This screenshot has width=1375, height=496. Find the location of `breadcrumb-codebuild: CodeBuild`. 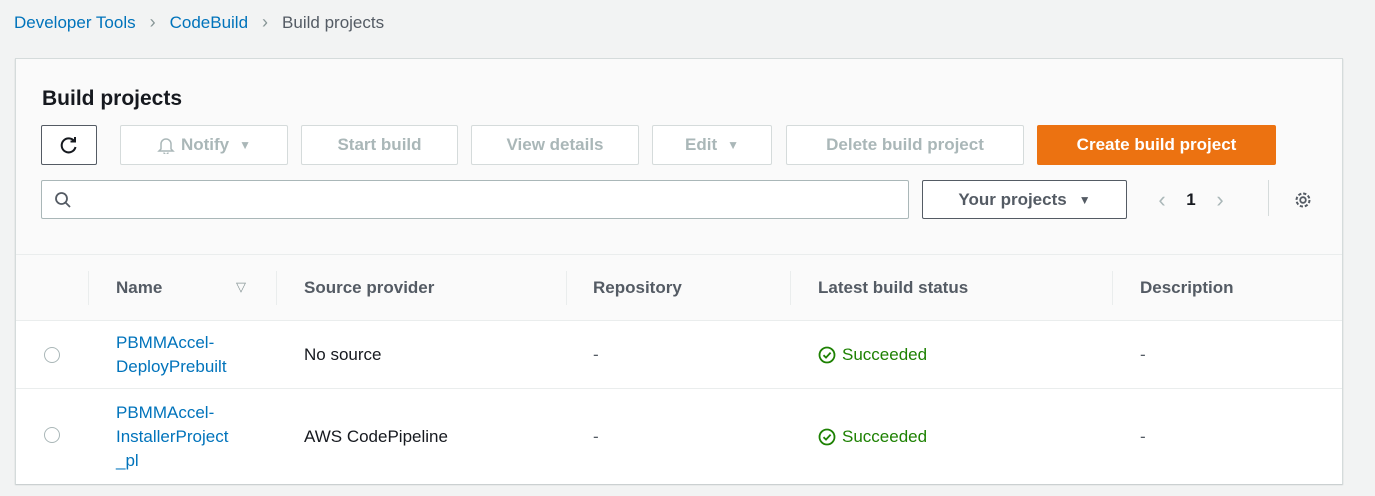

breadcrumb-codebuild: CodeBuild is located at coordinates (209, 23).